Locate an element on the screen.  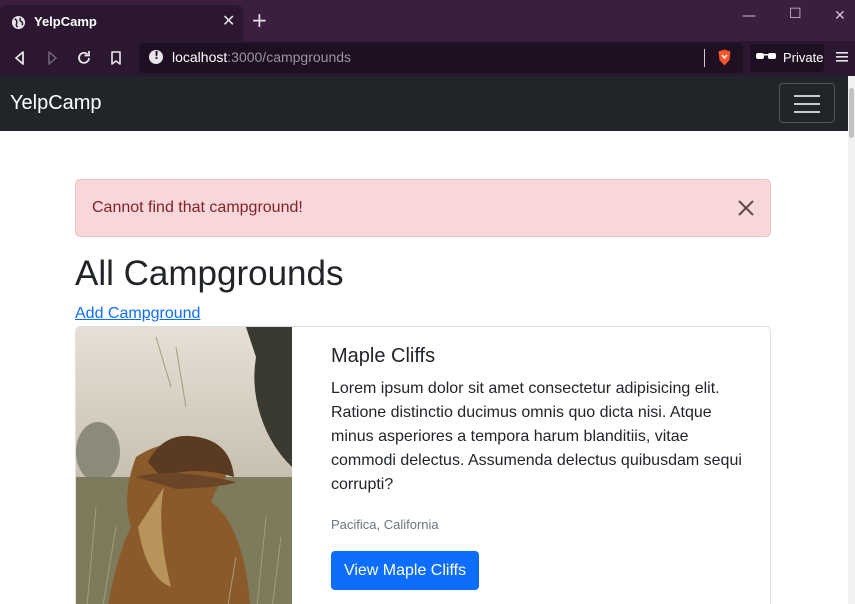
navbar-brand: YelpCamp is located at coordinates (56, 103).